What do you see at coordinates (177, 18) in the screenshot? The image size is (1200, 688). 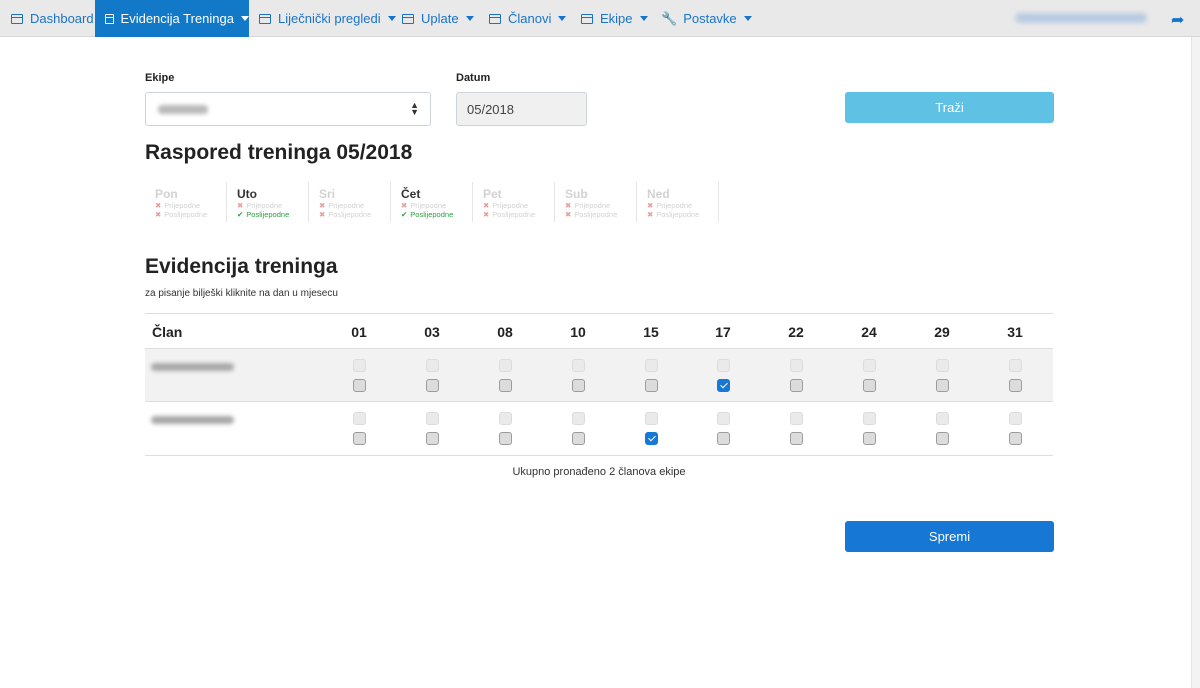 I see `nav-evidencija-label: Evidencija Treninga` at bounding box center [177, 18].